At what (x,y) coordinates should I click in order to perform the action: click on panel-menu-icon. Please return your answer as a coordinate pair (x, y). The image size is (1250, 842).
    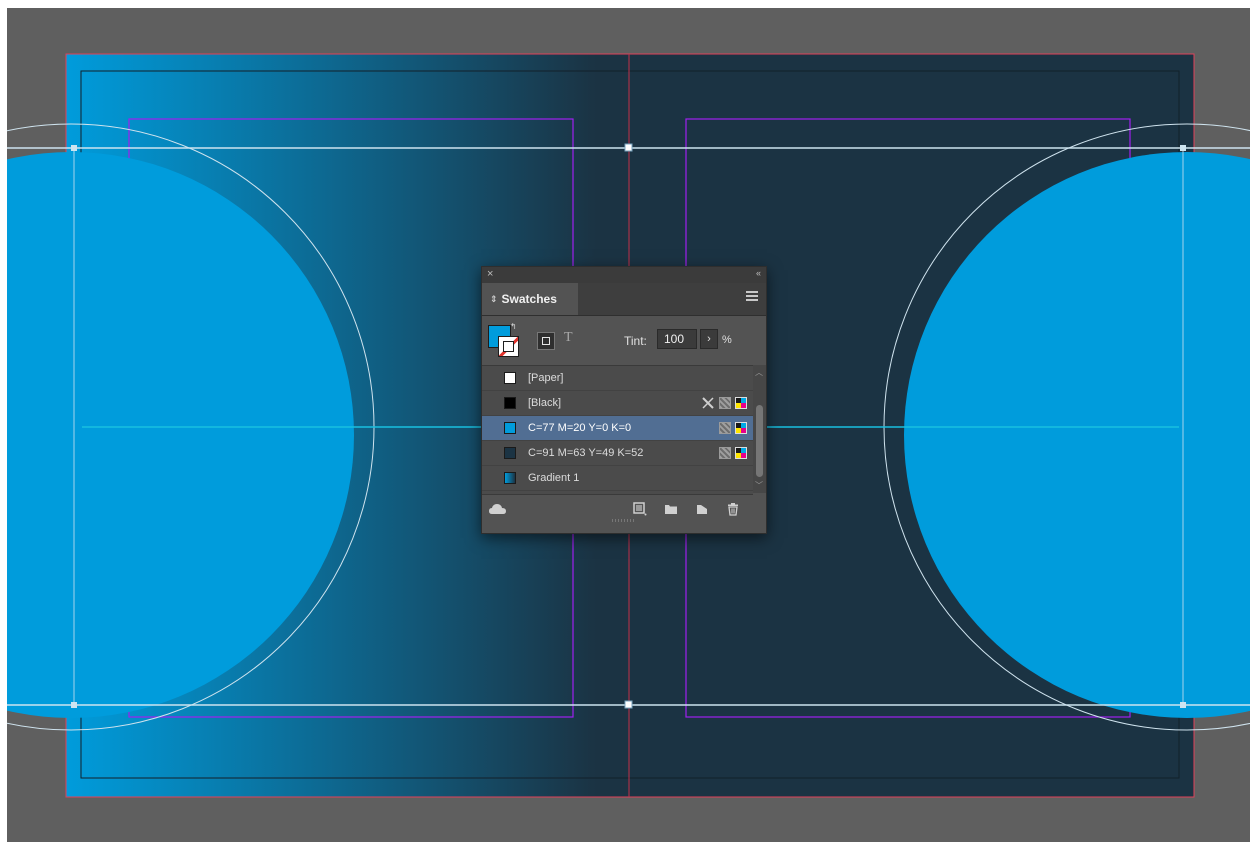
    Looking at the image, I should click on (752, 297).